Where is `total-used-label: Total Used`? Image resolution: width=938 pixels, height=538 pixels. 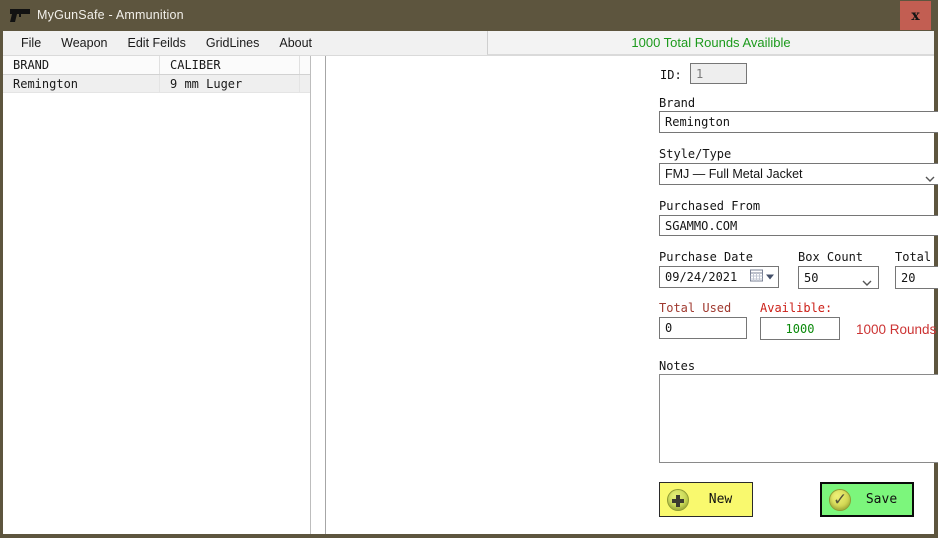 total-used-label: Total Used is located at coordinates (695, 308).